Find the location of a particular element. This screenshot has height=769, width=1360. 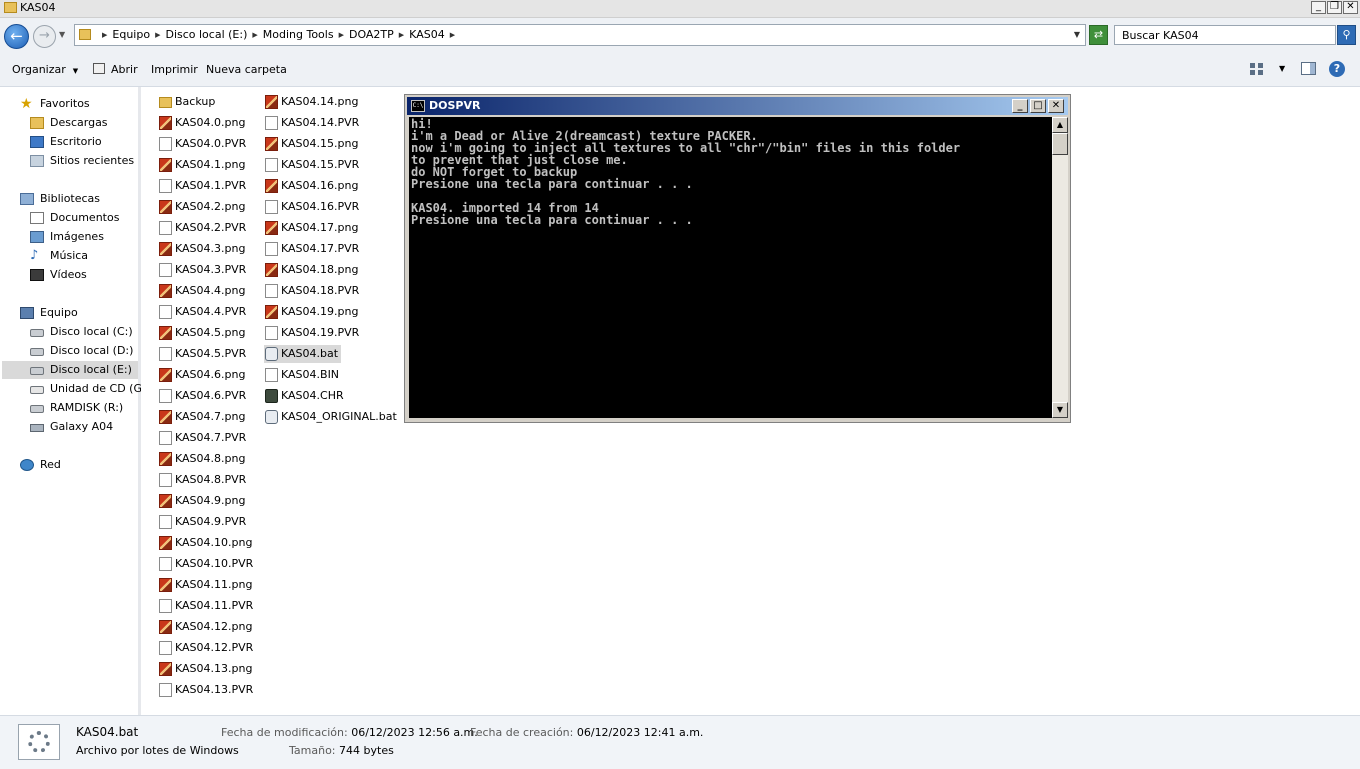

file-item: KAS04.0.png is located at coordinates (203, 123).